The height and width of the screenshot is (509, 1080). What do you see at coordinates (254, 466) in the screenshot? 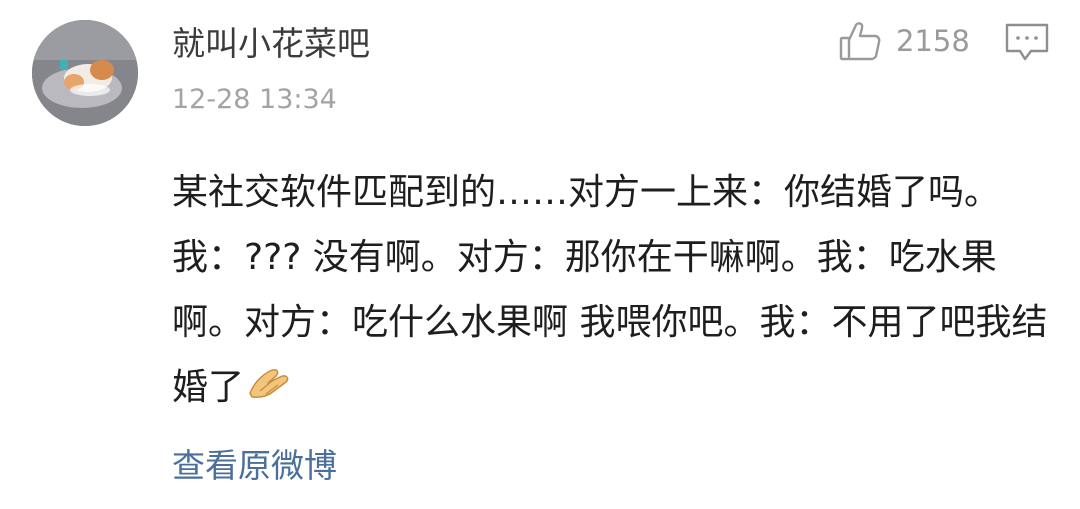
I see `view-original-weibo-link: 查看原微博` at bounding box center [254, 466].